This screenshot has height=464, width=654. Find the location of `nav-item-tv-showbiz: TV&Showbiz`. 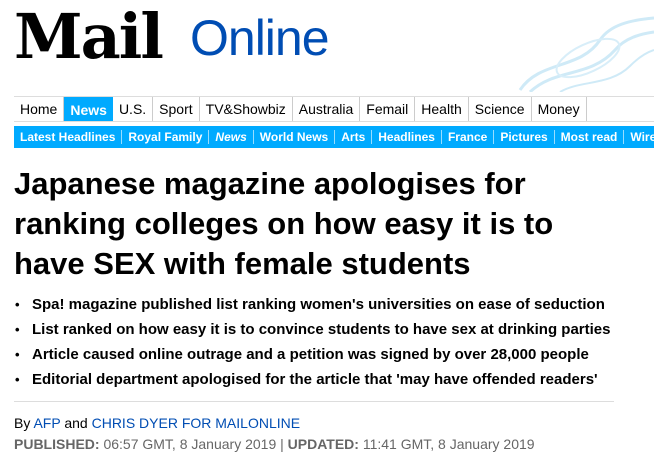

nav-item-tv-showbiz: TV&Showbiz is located at coordinates (246, 109).